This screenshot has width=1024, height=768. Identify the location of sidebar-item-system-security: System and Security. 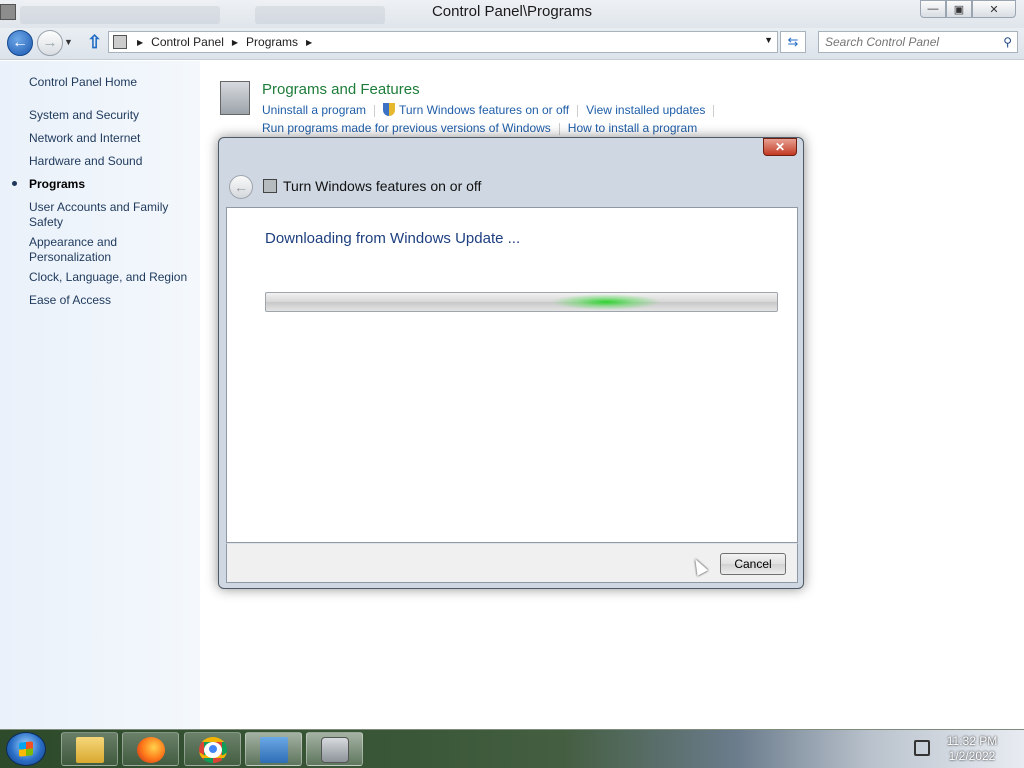
(111, 115).